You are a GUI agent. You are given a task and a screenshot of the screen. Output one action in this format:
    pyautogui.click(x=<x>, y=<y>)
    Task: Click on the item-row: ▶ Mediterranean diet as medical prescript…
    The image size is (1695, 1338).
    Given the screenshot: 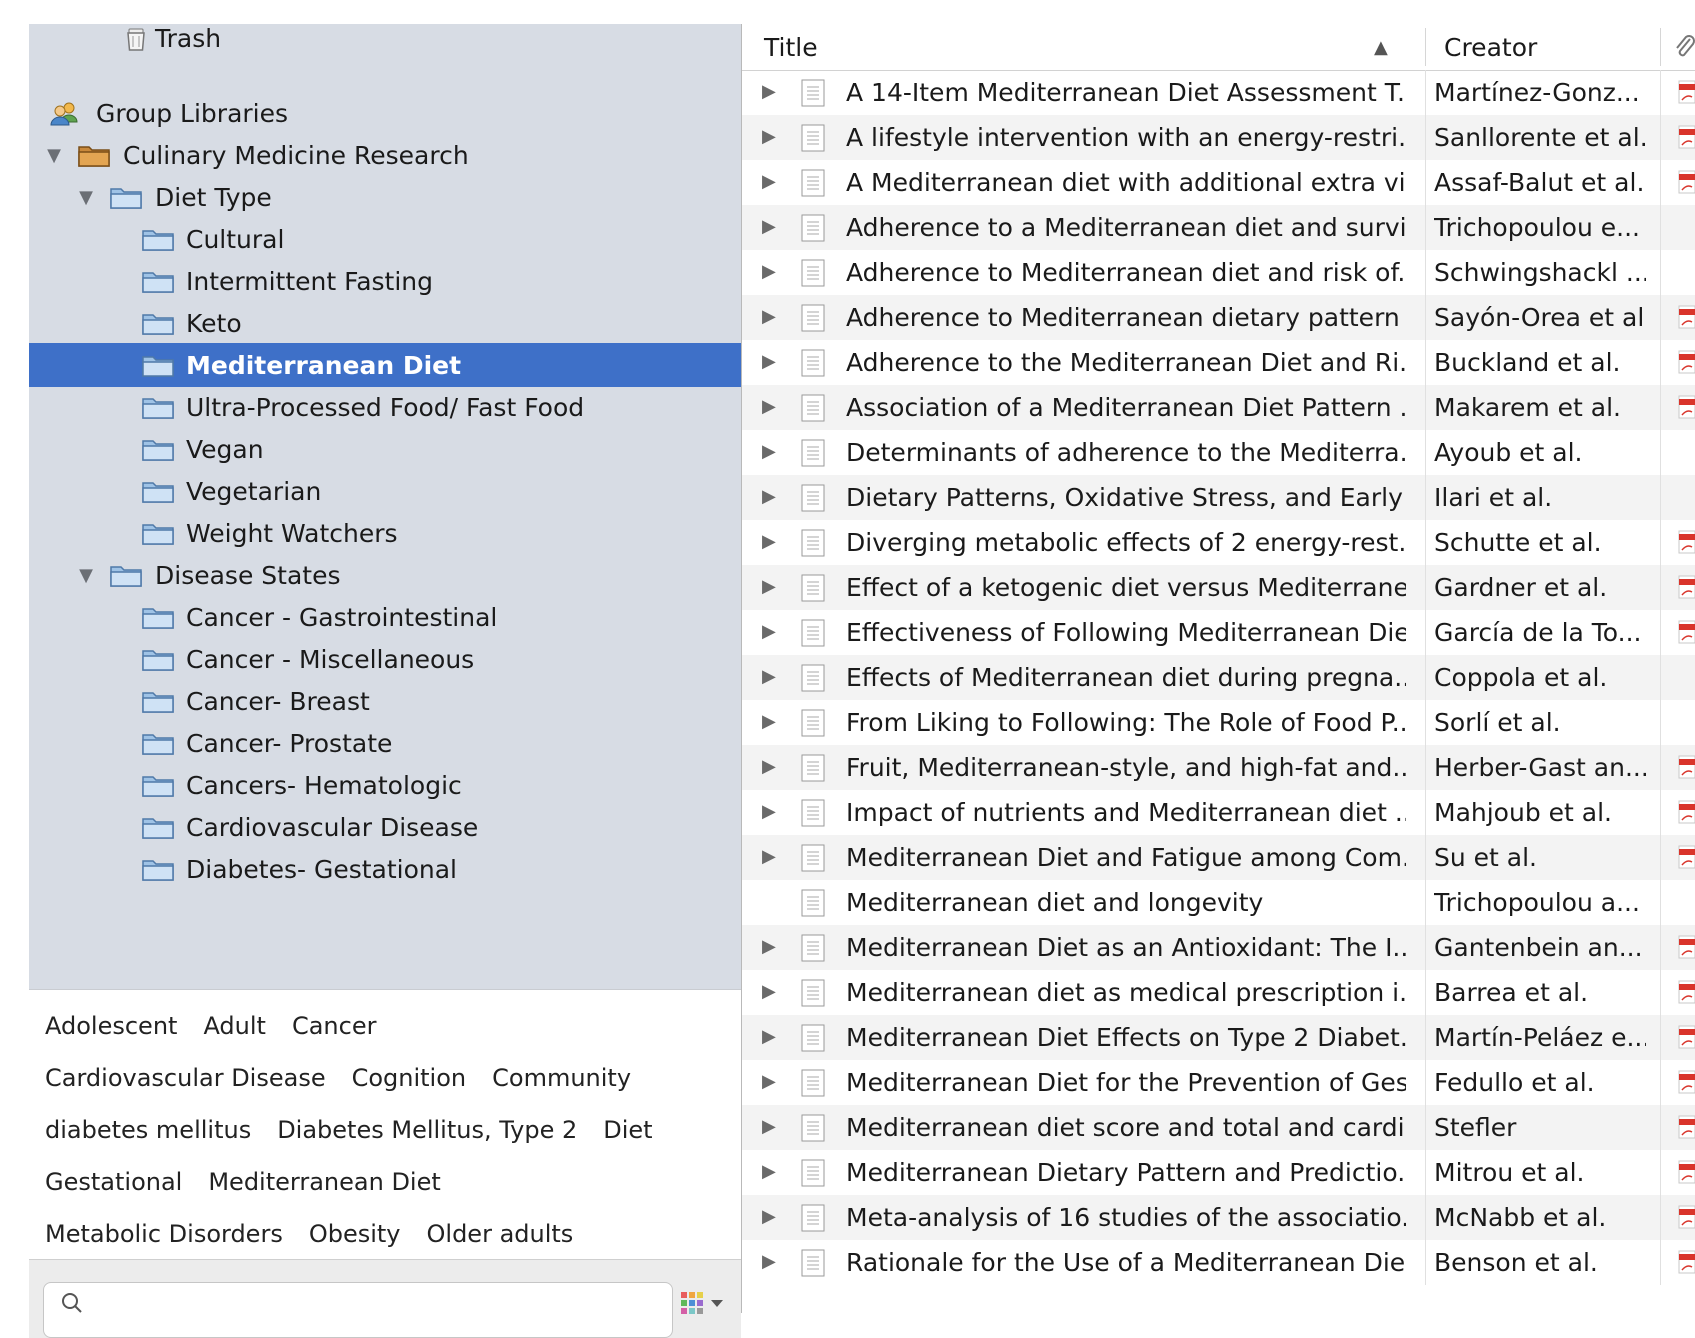 What is the action you would take?
    pyautogui.click(x=1218, y=992)
    